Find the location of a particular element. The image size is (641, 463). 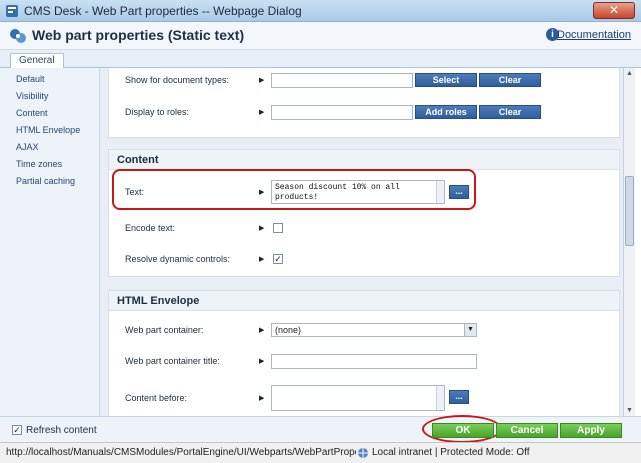

apply-button: Apply is located at coordinates (591, 430).